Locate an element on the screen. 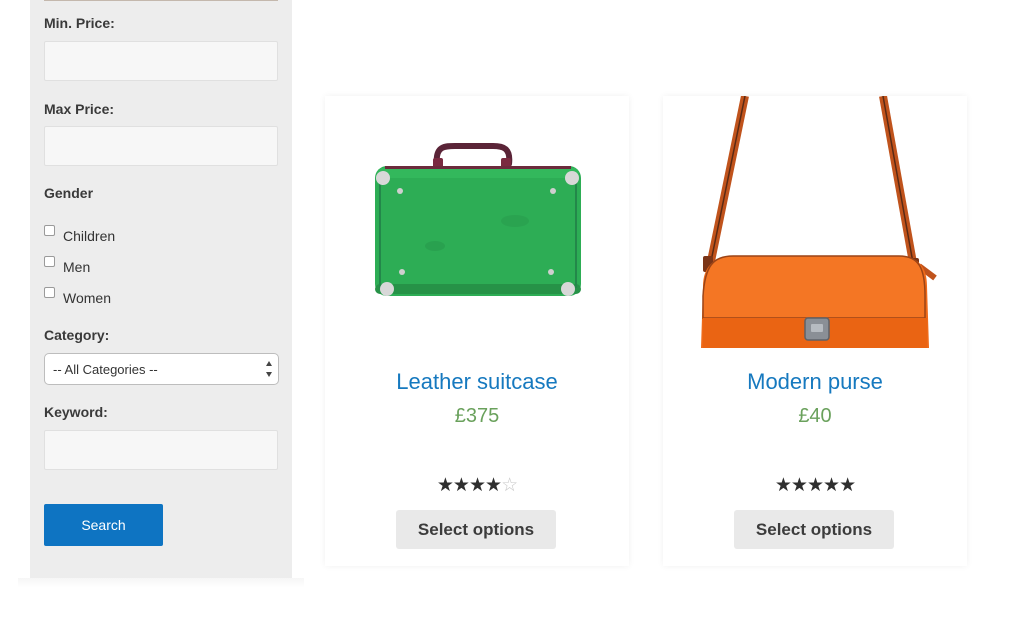  search-button: Search is located at coordinates (103, 525).